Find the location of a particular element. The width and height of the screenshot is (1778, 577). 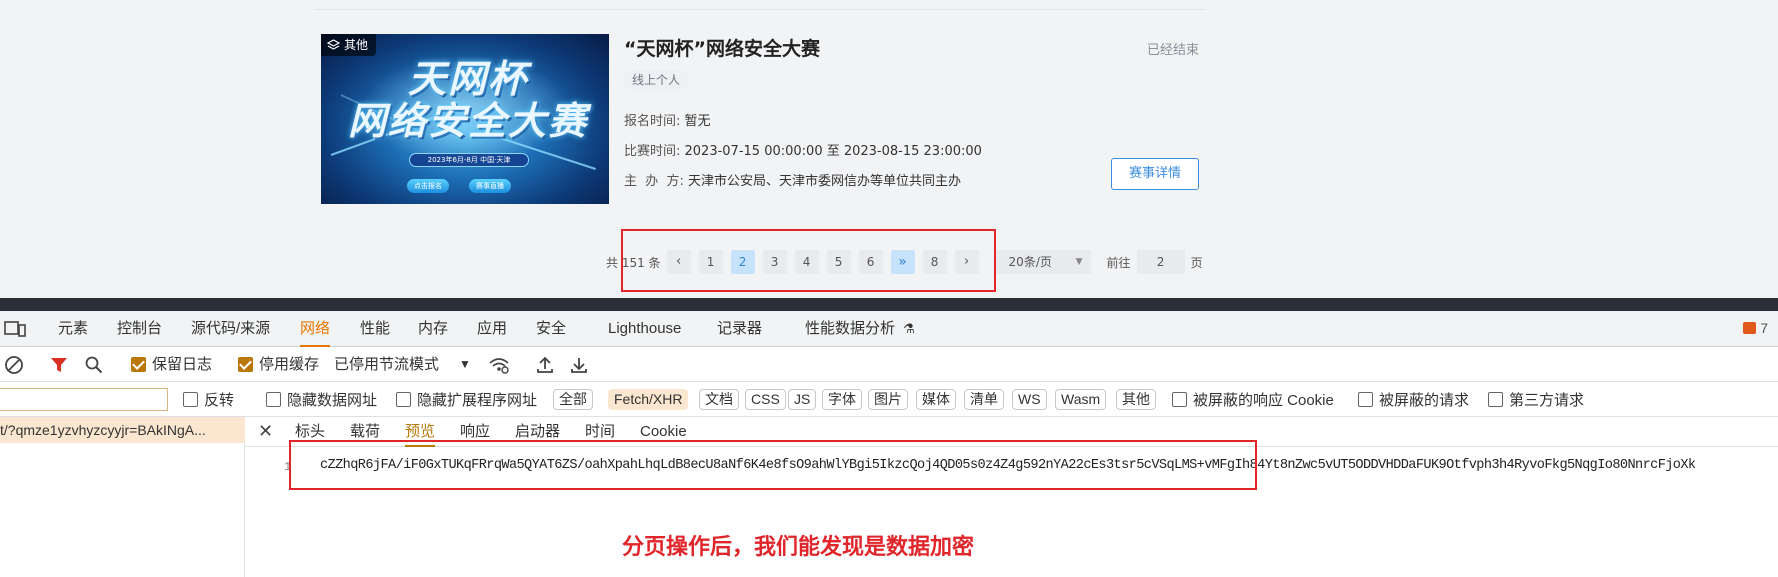

poster-button: 点击报名 is located at coordinates (428, 186).